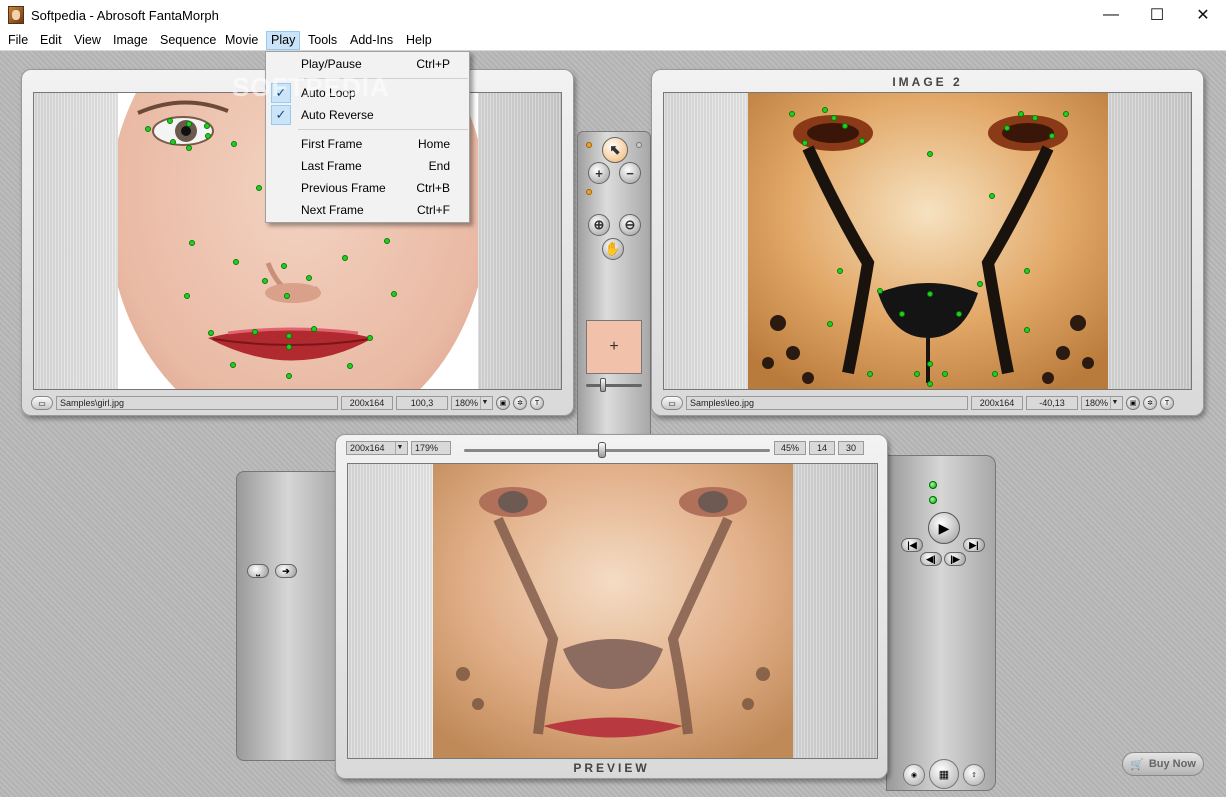 The width and height of the screenshot is (1226, 797). I want to click on zoom-in-icon: ⊕, so click(599, 225).